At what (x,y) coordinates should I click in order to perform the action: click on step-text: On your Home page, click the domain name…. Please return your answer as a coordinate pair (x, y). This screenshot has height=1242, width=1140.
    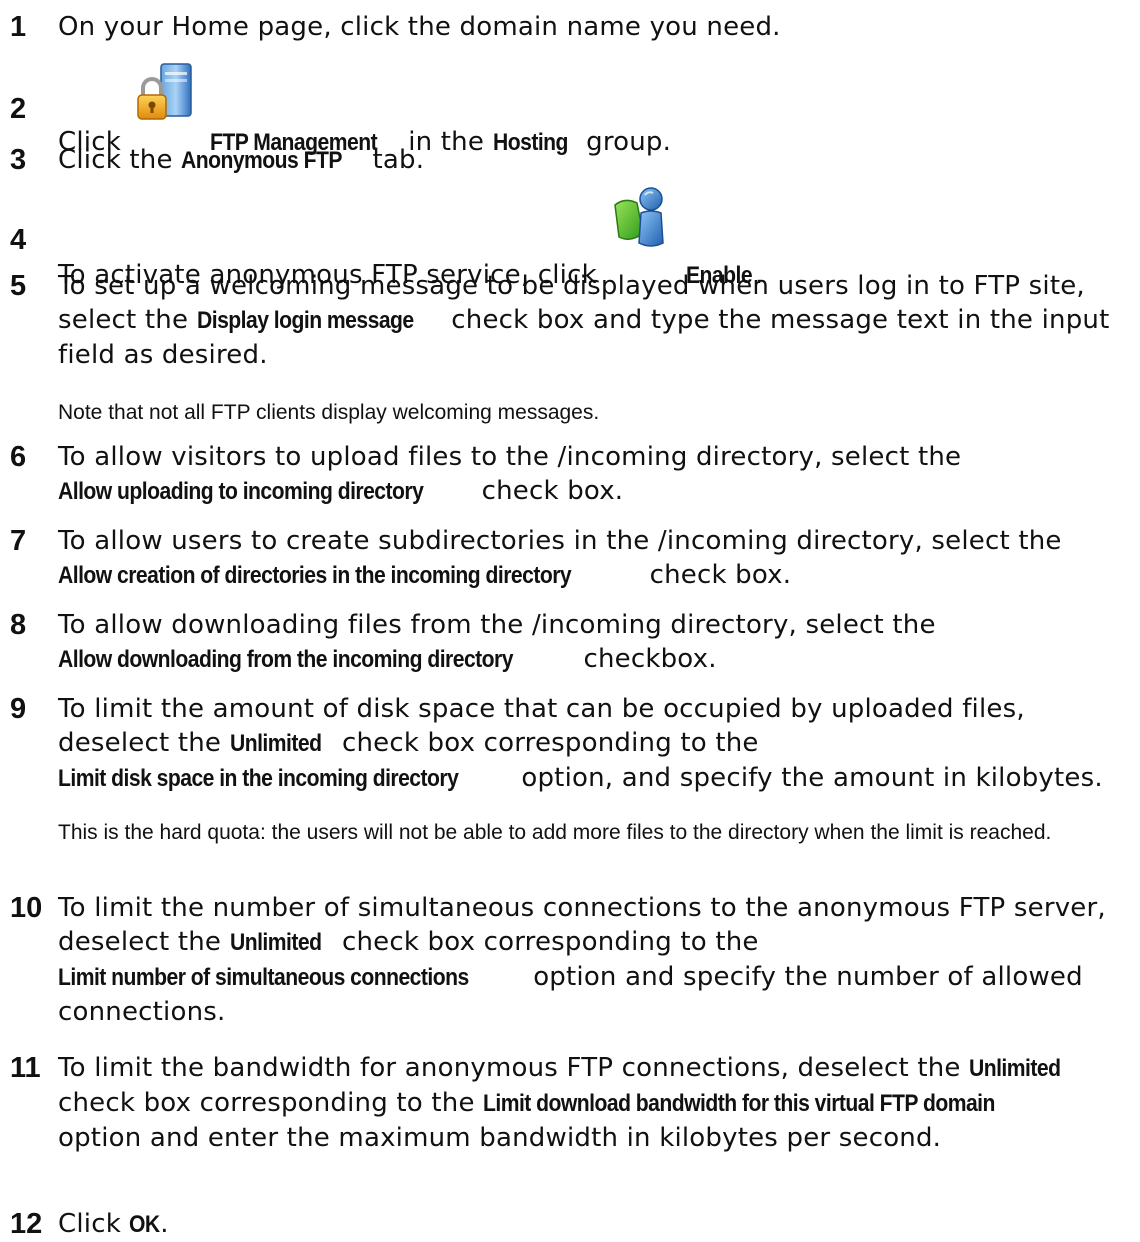
    Looking at the image, I should click on (419, 27).